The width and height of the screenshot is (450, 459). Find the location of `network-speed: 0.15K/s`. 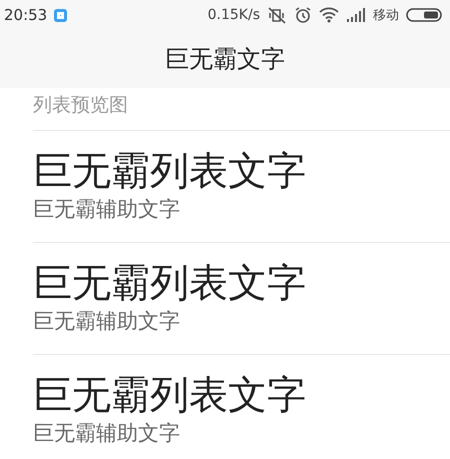

network-speed: 0.15K/s is located at coordinates (234, 15).